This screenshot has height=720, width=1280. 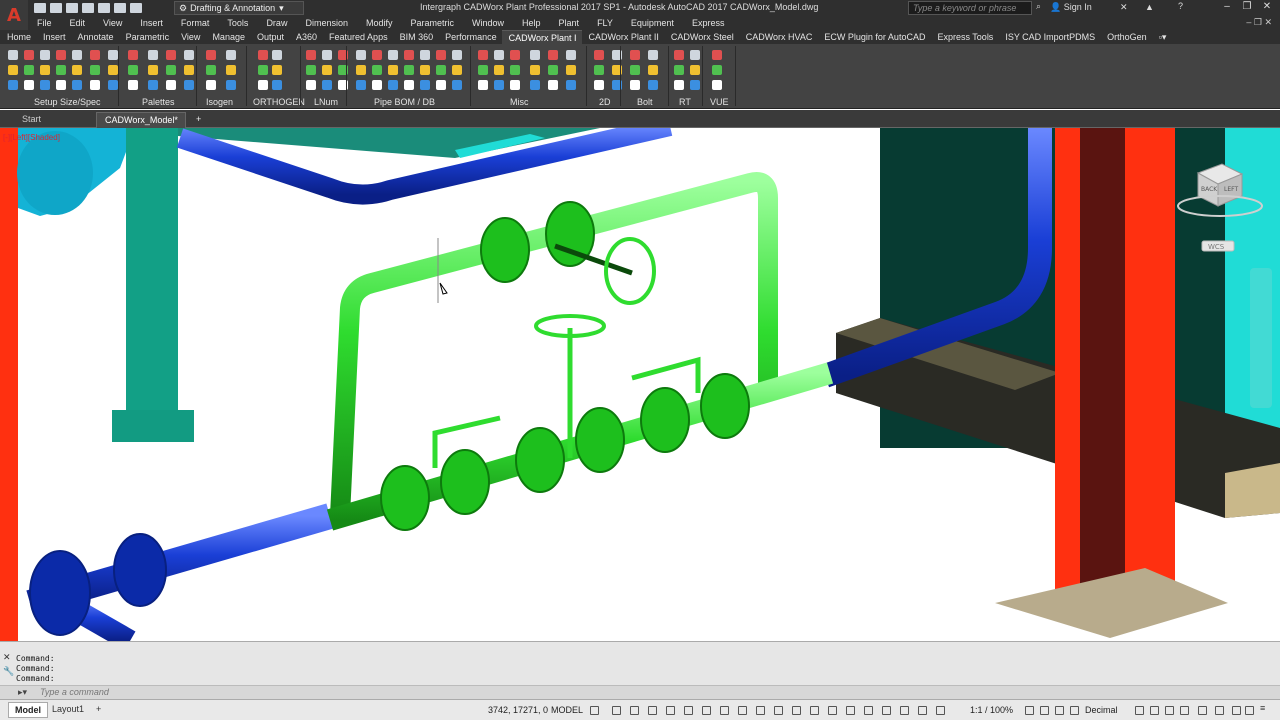 What do you see at coordinates (40, 8) in the screenshot?
I see `new-icon` at bounding box center [40, 8].